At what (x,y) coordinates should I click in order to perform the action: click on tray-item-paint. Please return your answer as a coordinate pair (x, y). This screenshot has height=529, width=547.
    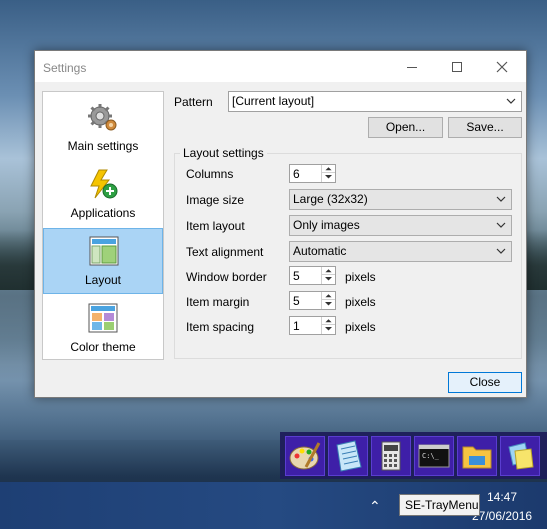
    Looking at the image, I should click on (305, 456).